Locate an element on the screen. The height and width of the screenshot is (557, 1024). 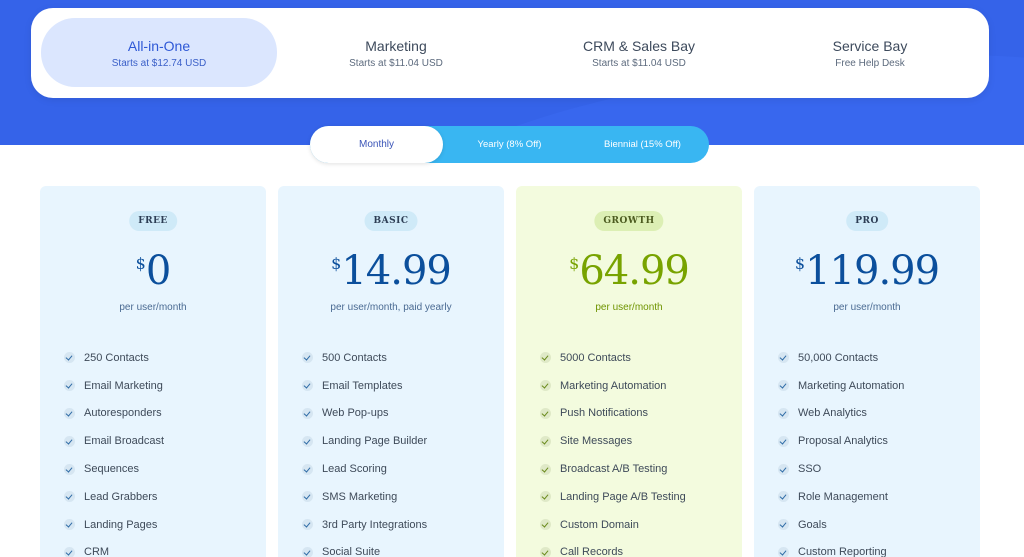
feature-item: SMS Marketing is located at coordinates (364, 497).